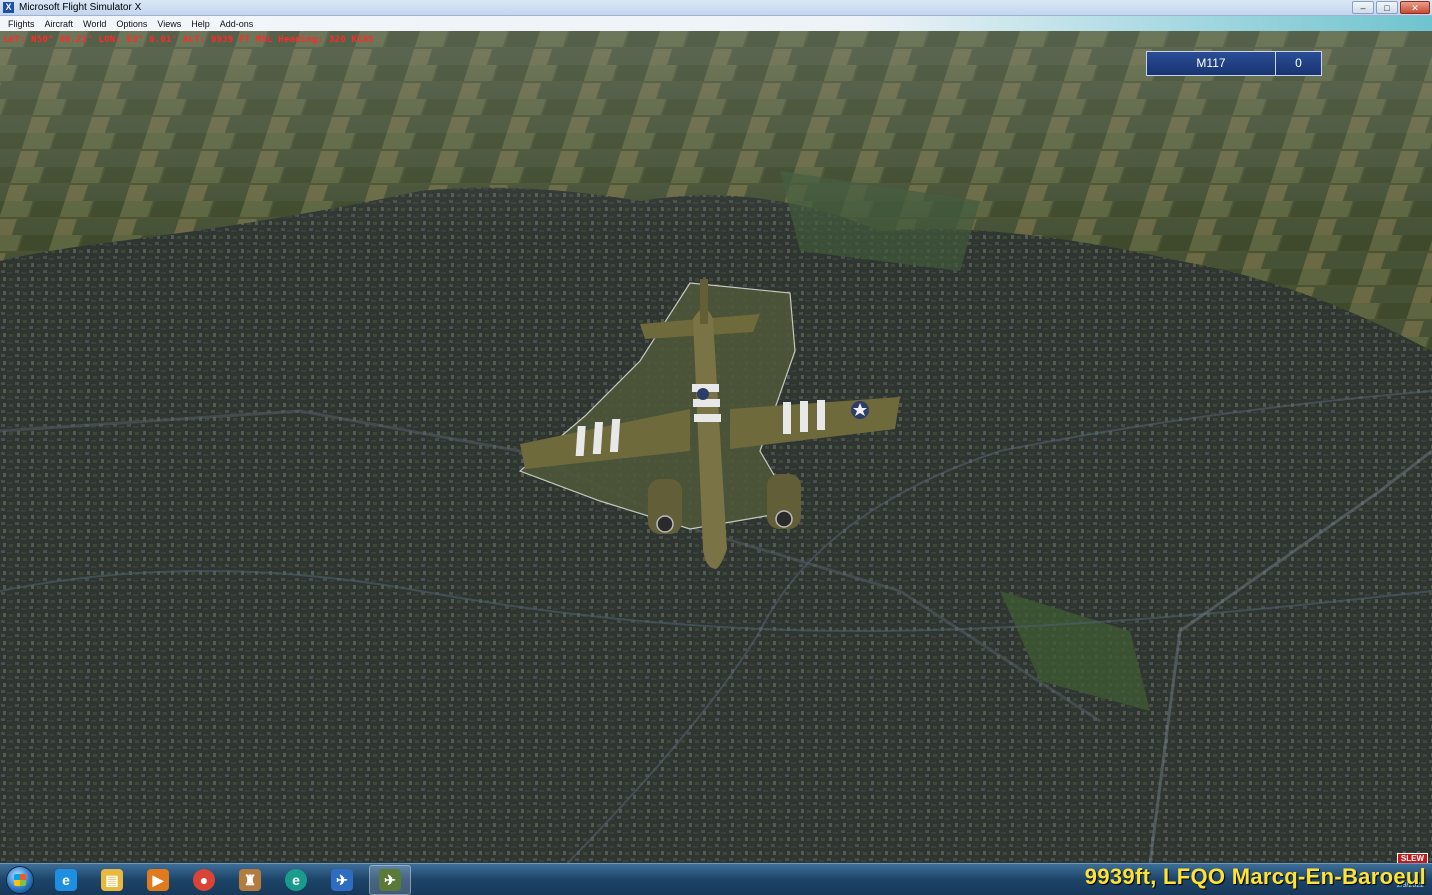 This screenshot has height=895, width=1432. Describe the element at coordinates (1211, 63) in the screenshot. I see `player-callsign: M117` at that location.